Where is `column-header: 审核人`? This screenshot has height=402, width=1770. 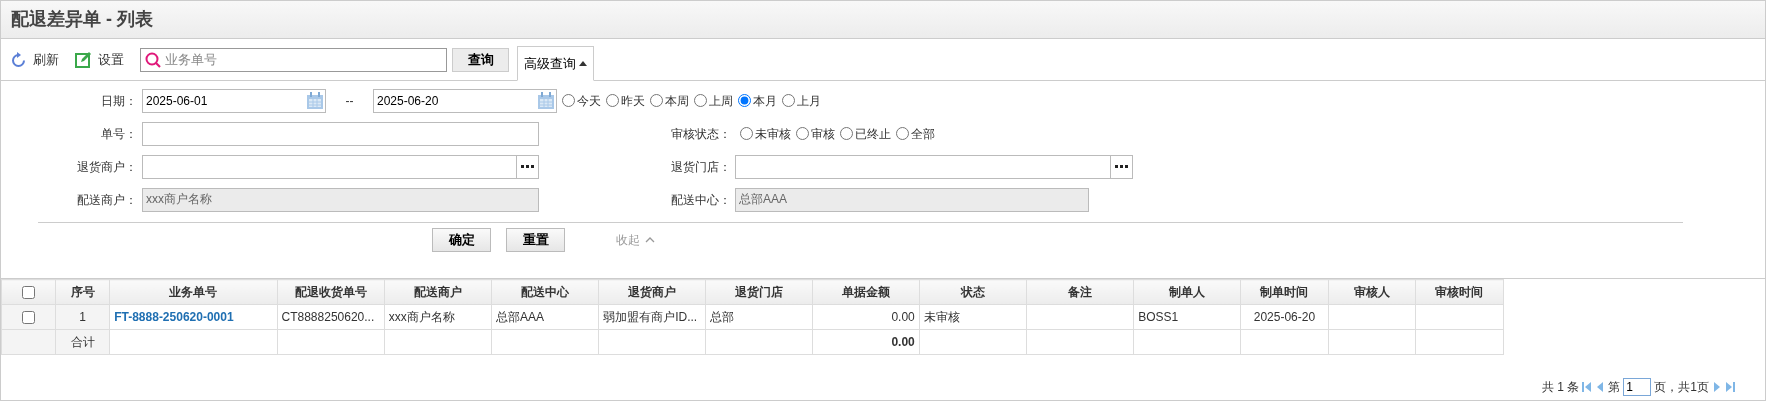 column-header: 审核人 is located at coordinates (1372, 292).